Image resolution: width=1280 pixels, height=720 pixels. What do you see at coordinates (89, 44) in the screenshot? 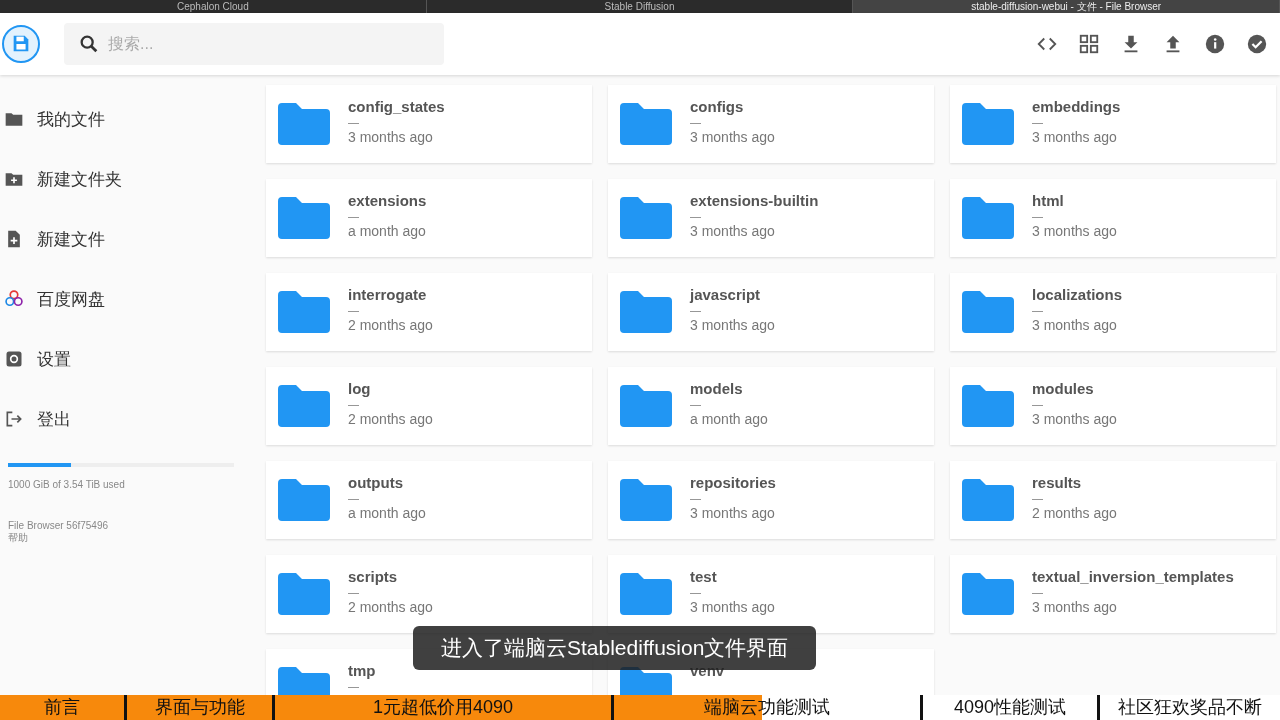
I see `search-icon` at bounding box center [89, 44].